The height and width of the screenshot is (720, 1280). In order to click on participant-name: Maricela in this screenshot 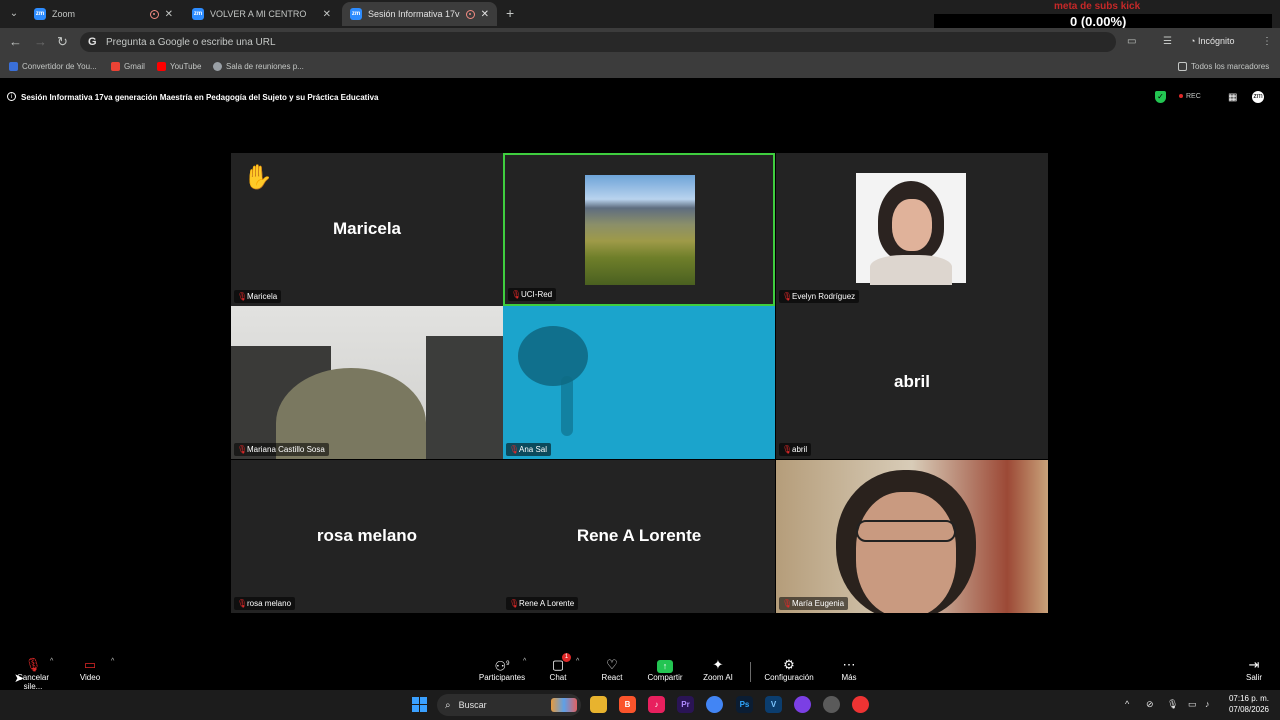, I will do `click(262, 296)`.